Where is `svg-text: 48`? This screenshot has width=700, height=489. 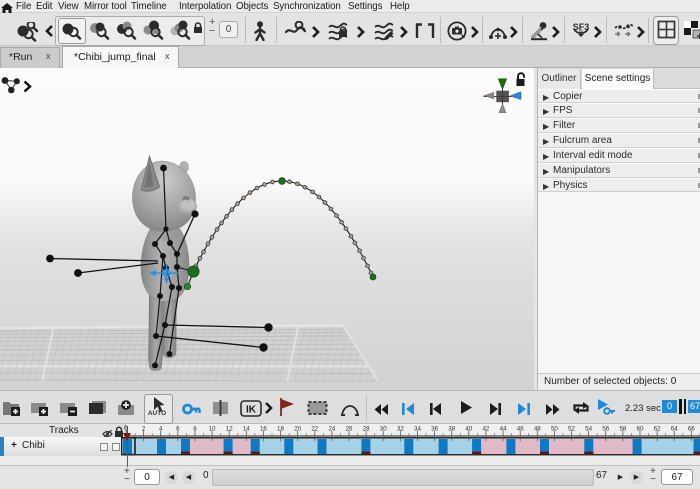 svg-text: 48 is located at coordinates (537, 429).